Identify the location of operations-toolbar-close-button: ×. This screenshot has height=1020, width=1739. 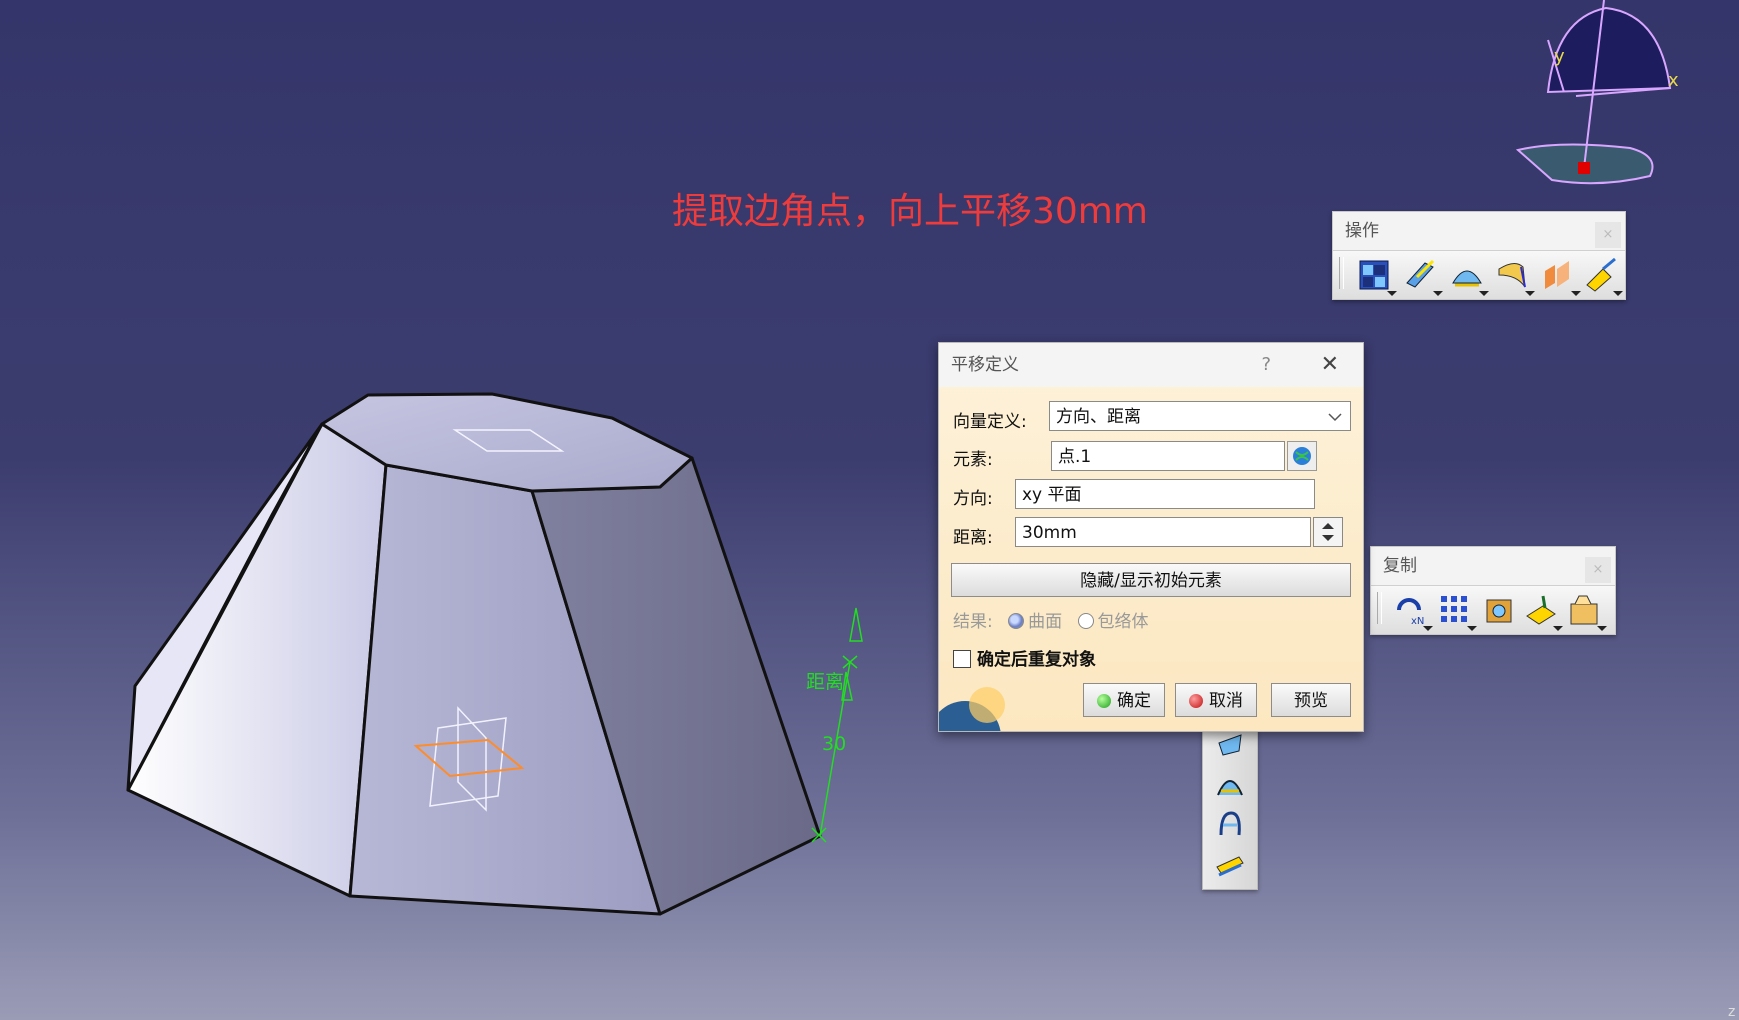
(1608, 235).